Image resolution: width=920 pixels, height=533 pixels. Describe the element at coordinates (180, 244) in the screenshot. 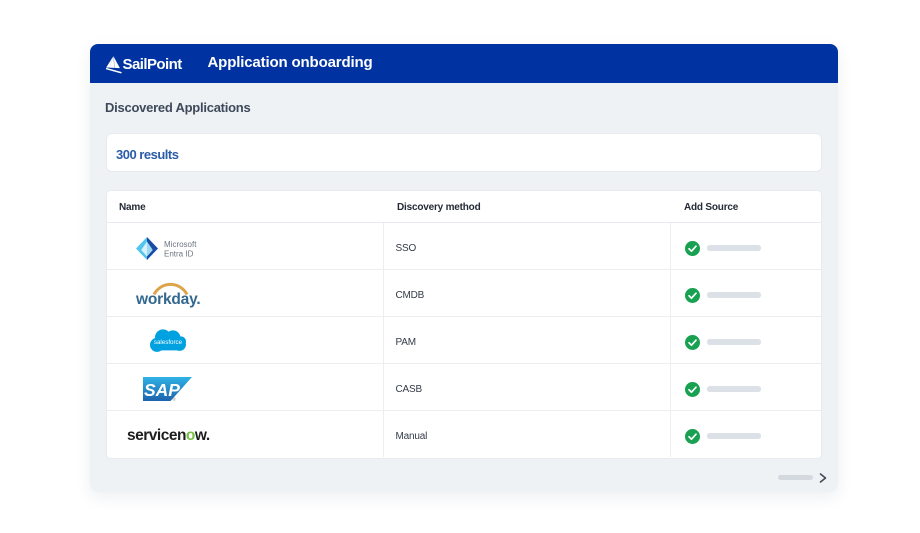

I see `svg-text: Microsoft` at that location.